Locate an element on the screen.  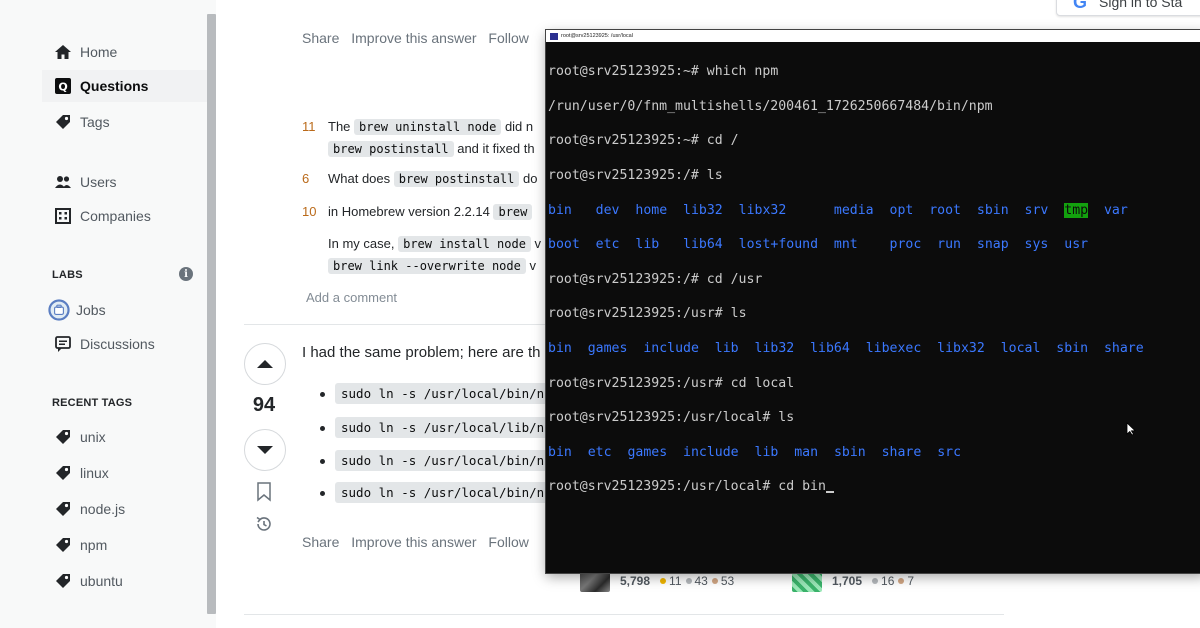
user-card-editor: 5,798 11 43 53 is located at coordinates (657, 581).